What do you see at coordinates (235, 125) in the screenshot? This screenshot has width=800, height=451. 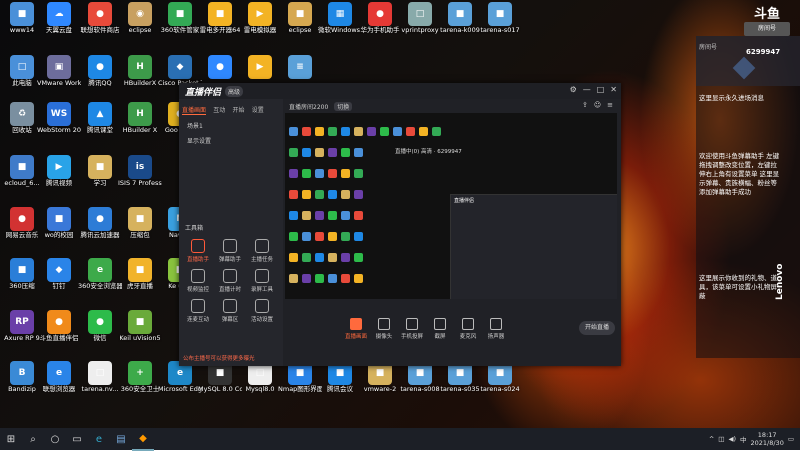 I see `scene-item-1: 场景1` at bounding box center [235, 125].